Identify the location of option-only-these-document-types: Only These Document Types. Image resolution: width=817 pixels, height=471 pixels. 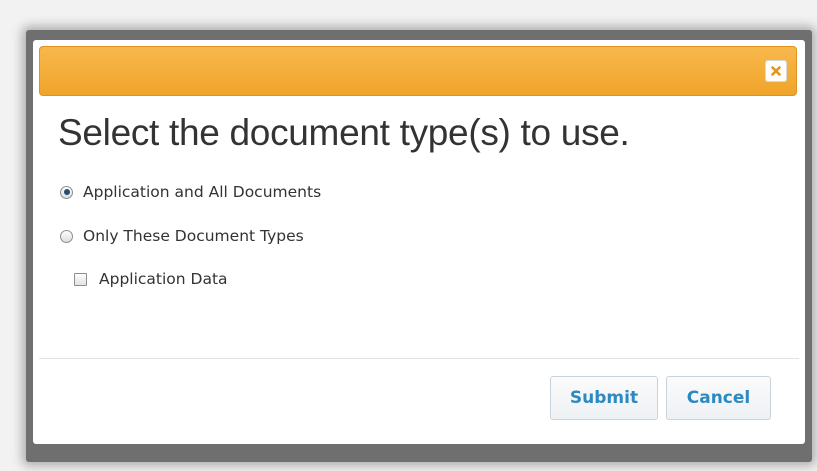
(182, 236).